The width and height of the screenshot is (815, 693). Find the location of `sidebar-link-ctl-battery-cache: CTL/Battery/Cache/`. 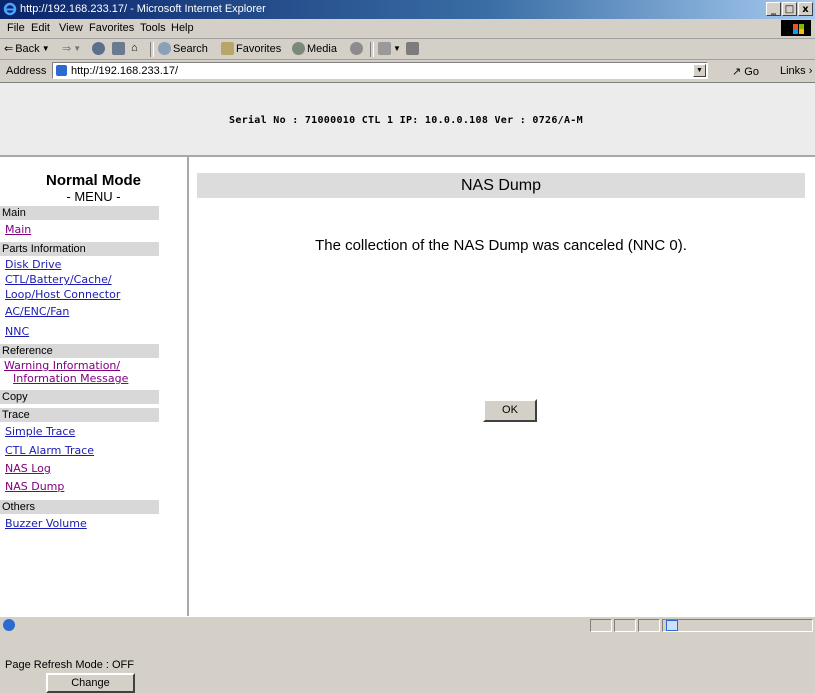

sidebar-link-ctl-battery-cache: CTL/Battery/Cache/ is located at coordinates (58, 279).